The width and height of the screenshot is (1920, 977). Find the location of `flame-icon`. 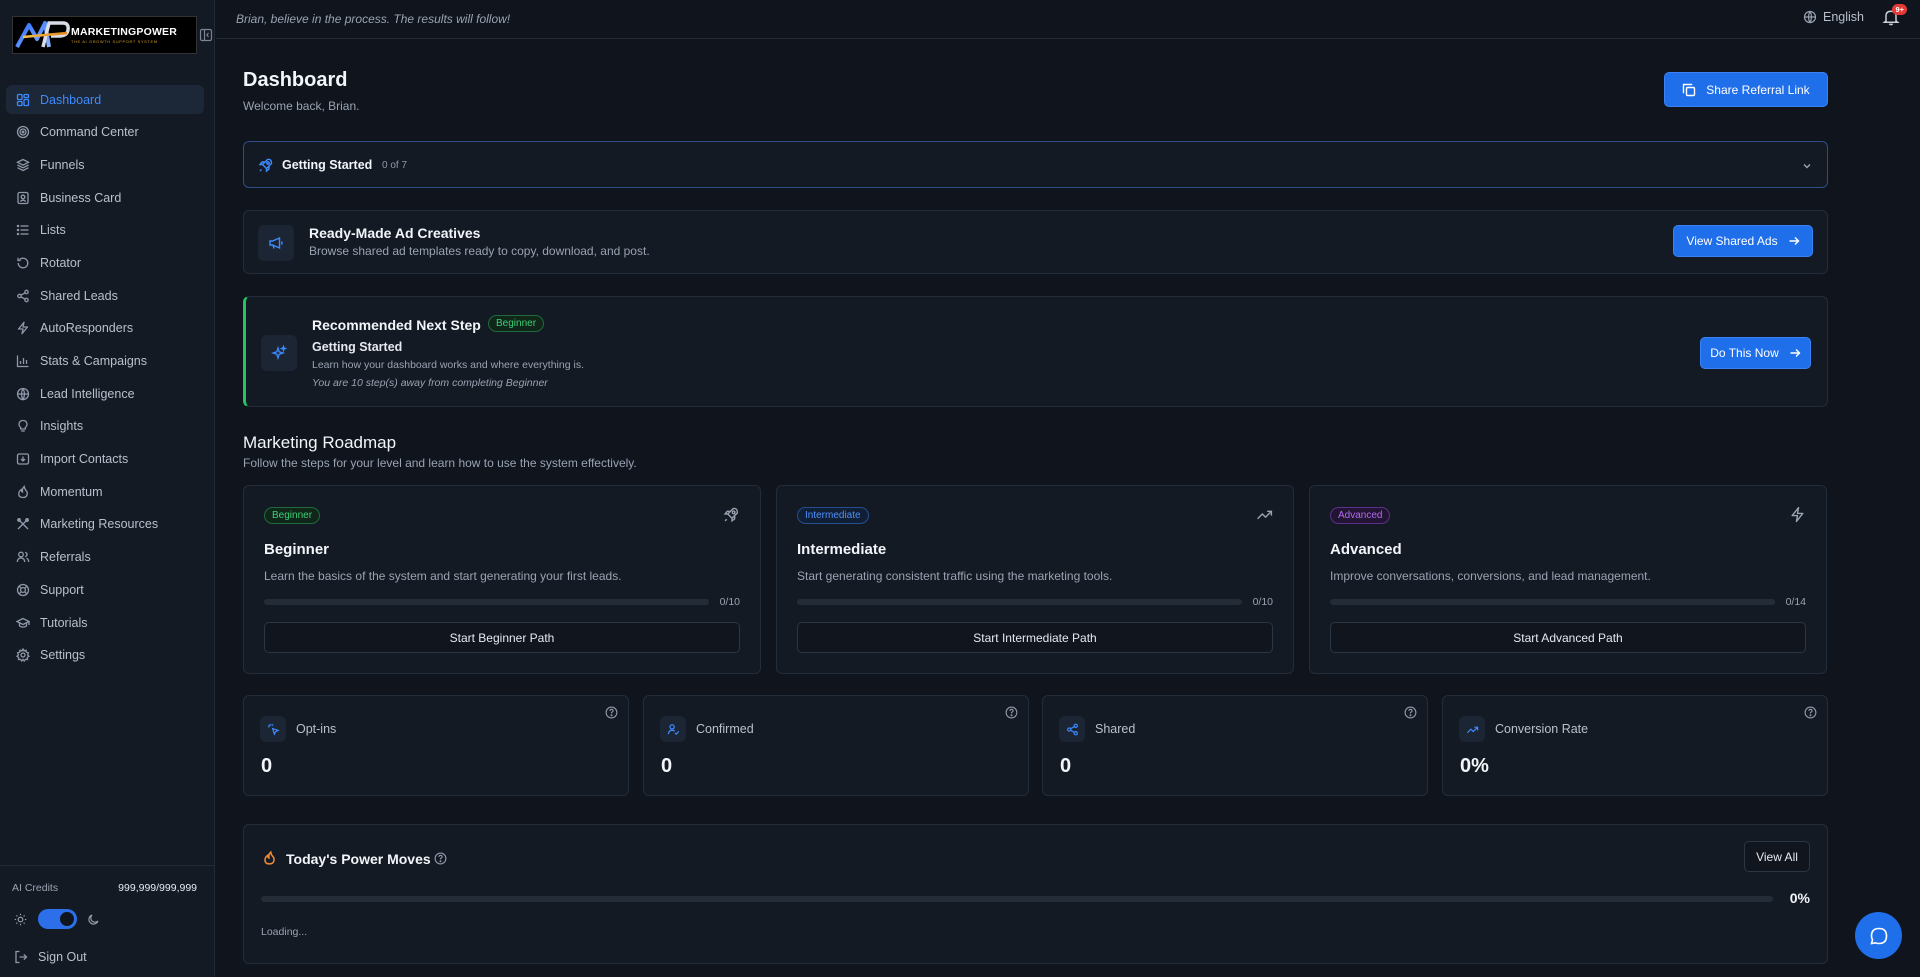

flame-icon is located at coordinates (23, 491).